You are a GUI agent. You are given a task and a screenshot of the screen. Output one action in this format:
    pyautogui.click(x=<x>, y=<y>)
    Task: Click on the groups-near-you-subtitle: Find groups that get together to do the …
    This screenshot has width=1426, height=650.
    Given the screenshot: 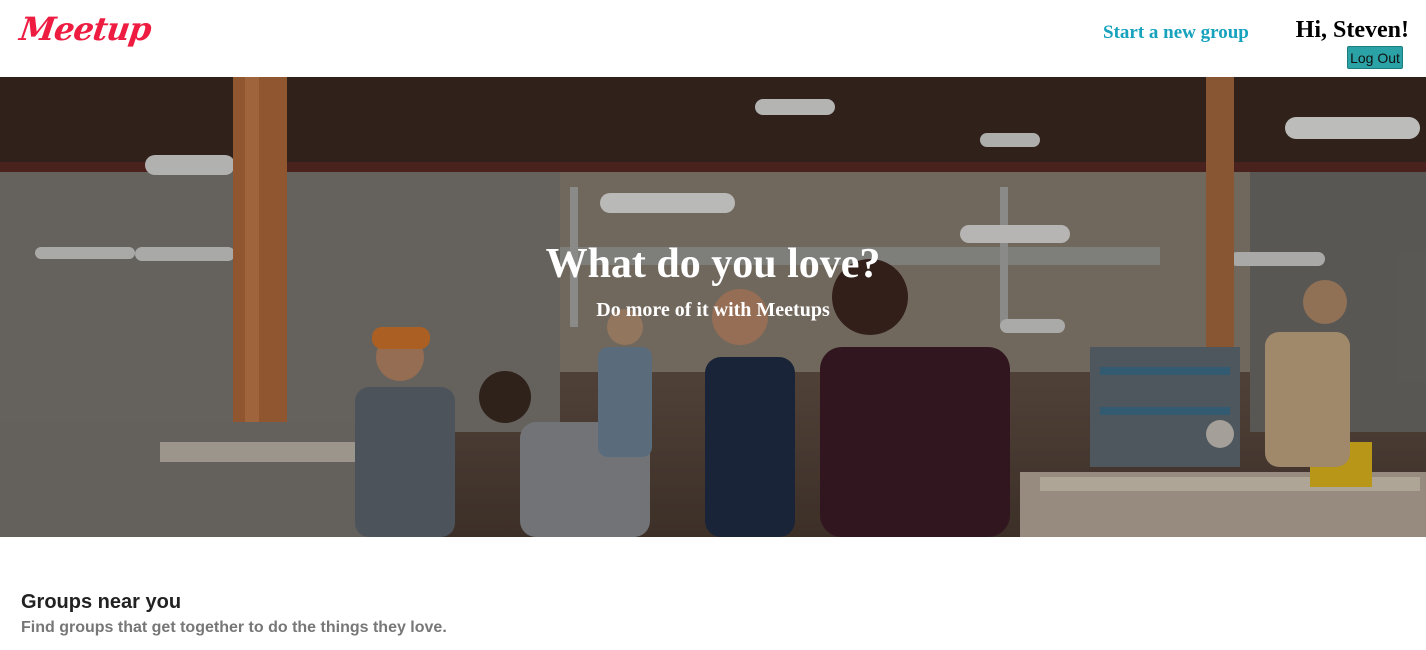 What is the action you would take?
    pyautogui.click(x=234, y=627)
    